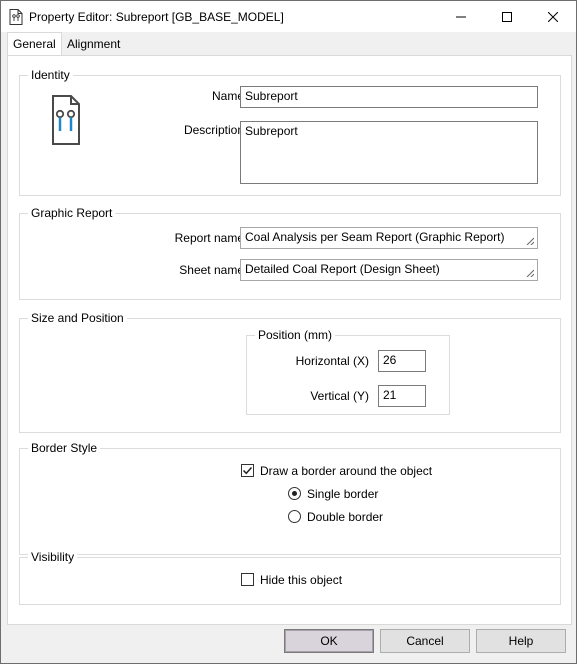  I want to click on draw-border-label: Draw a border around the object, so click(346, 471).